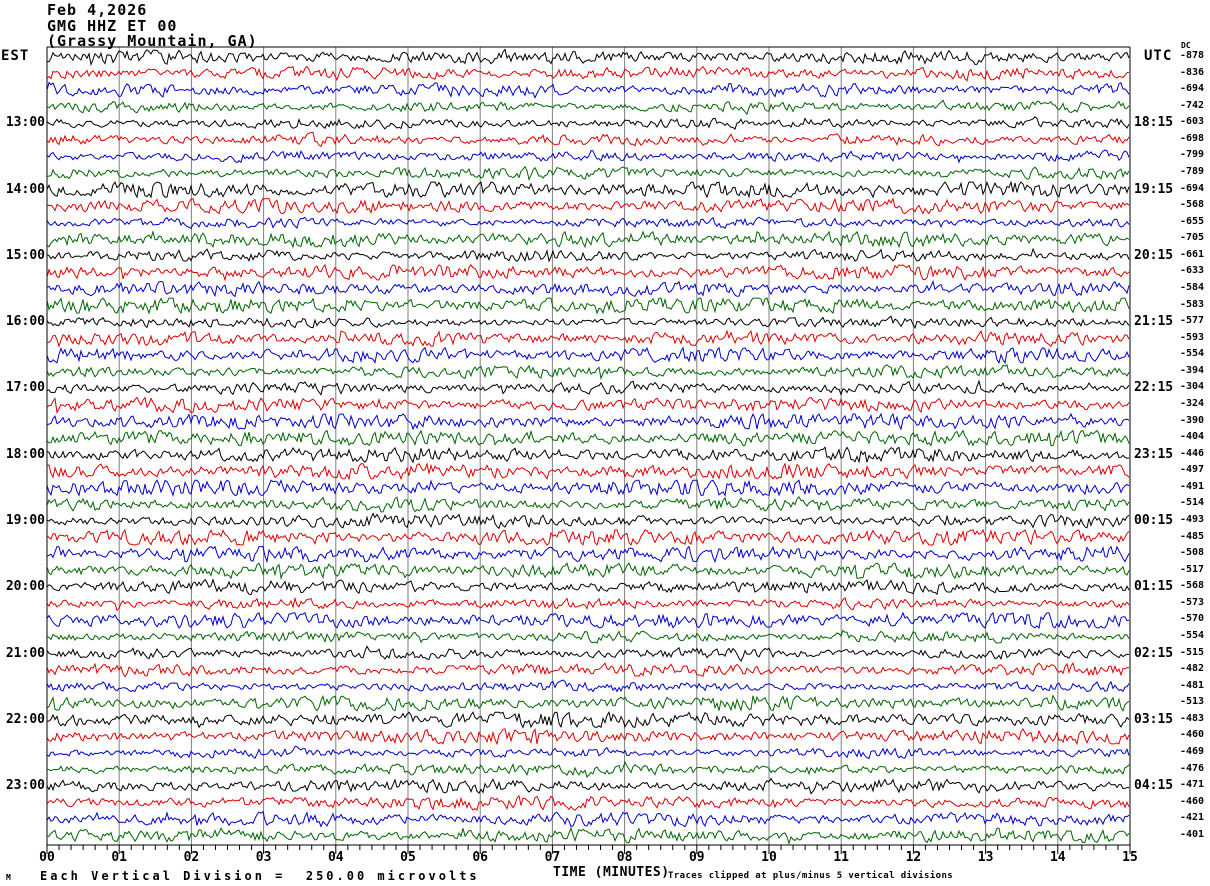 The image size is (1210, 886). Describe the element at coordinates (624, 857) in the screenshot. I see `x-tick-label: 08` at that location.